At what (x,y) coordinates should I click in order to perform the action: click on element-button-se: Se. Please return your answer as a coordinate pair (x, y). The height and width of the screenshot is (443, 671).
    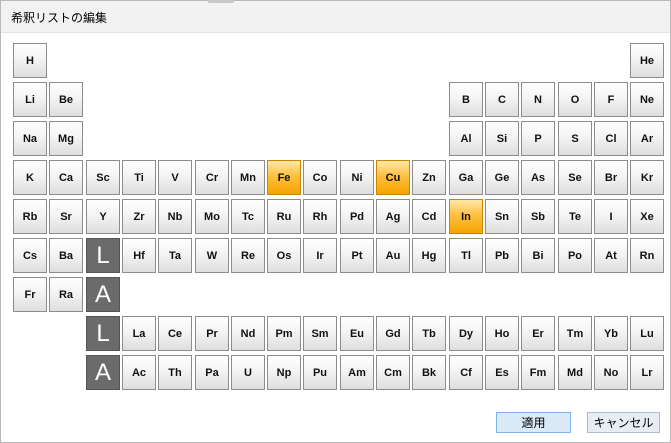
    Looking at the image, I should click on (575, 177).